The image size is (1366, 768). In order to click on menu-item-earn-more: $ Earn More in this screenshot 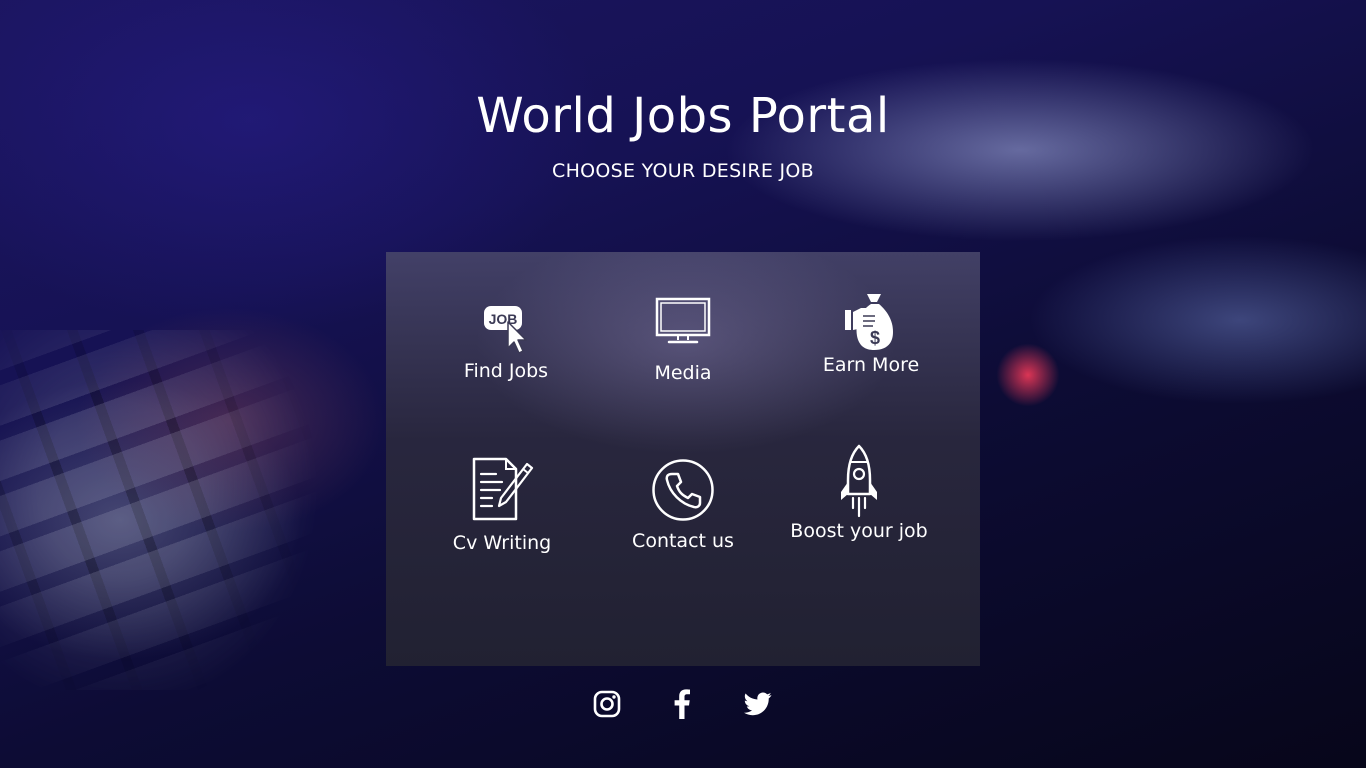, I will do `click(871, 333)`.